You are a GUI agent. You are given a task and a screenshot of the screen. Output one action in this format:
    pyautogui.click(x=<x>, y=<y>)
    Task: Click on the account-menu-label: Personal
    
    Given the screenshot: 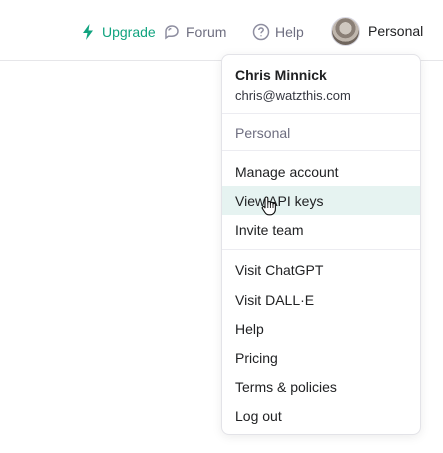 What is the action you would take?
    pyautogui.click(x=396, y=31)
    